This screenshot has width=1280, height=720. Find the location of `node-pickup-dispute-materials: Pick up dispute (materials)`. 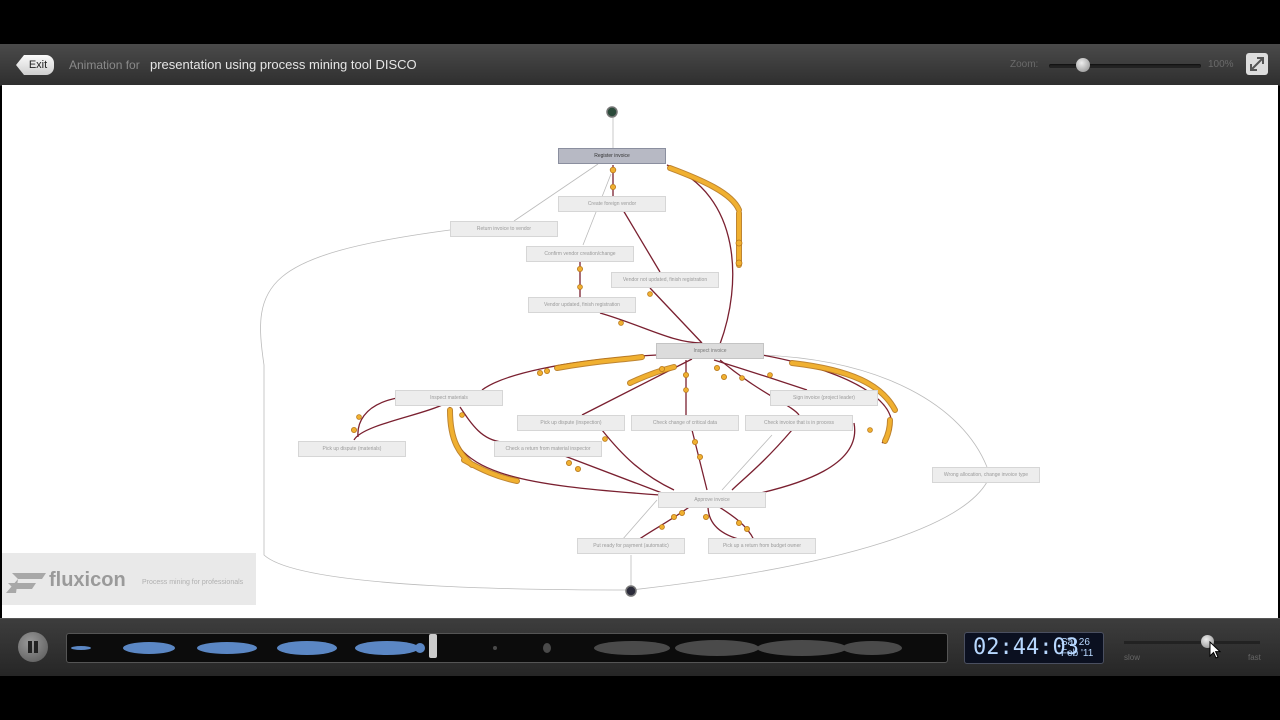

node-pickup-dispute-materials: Pick up dispute (materials) is located at coordinates (352, 449).